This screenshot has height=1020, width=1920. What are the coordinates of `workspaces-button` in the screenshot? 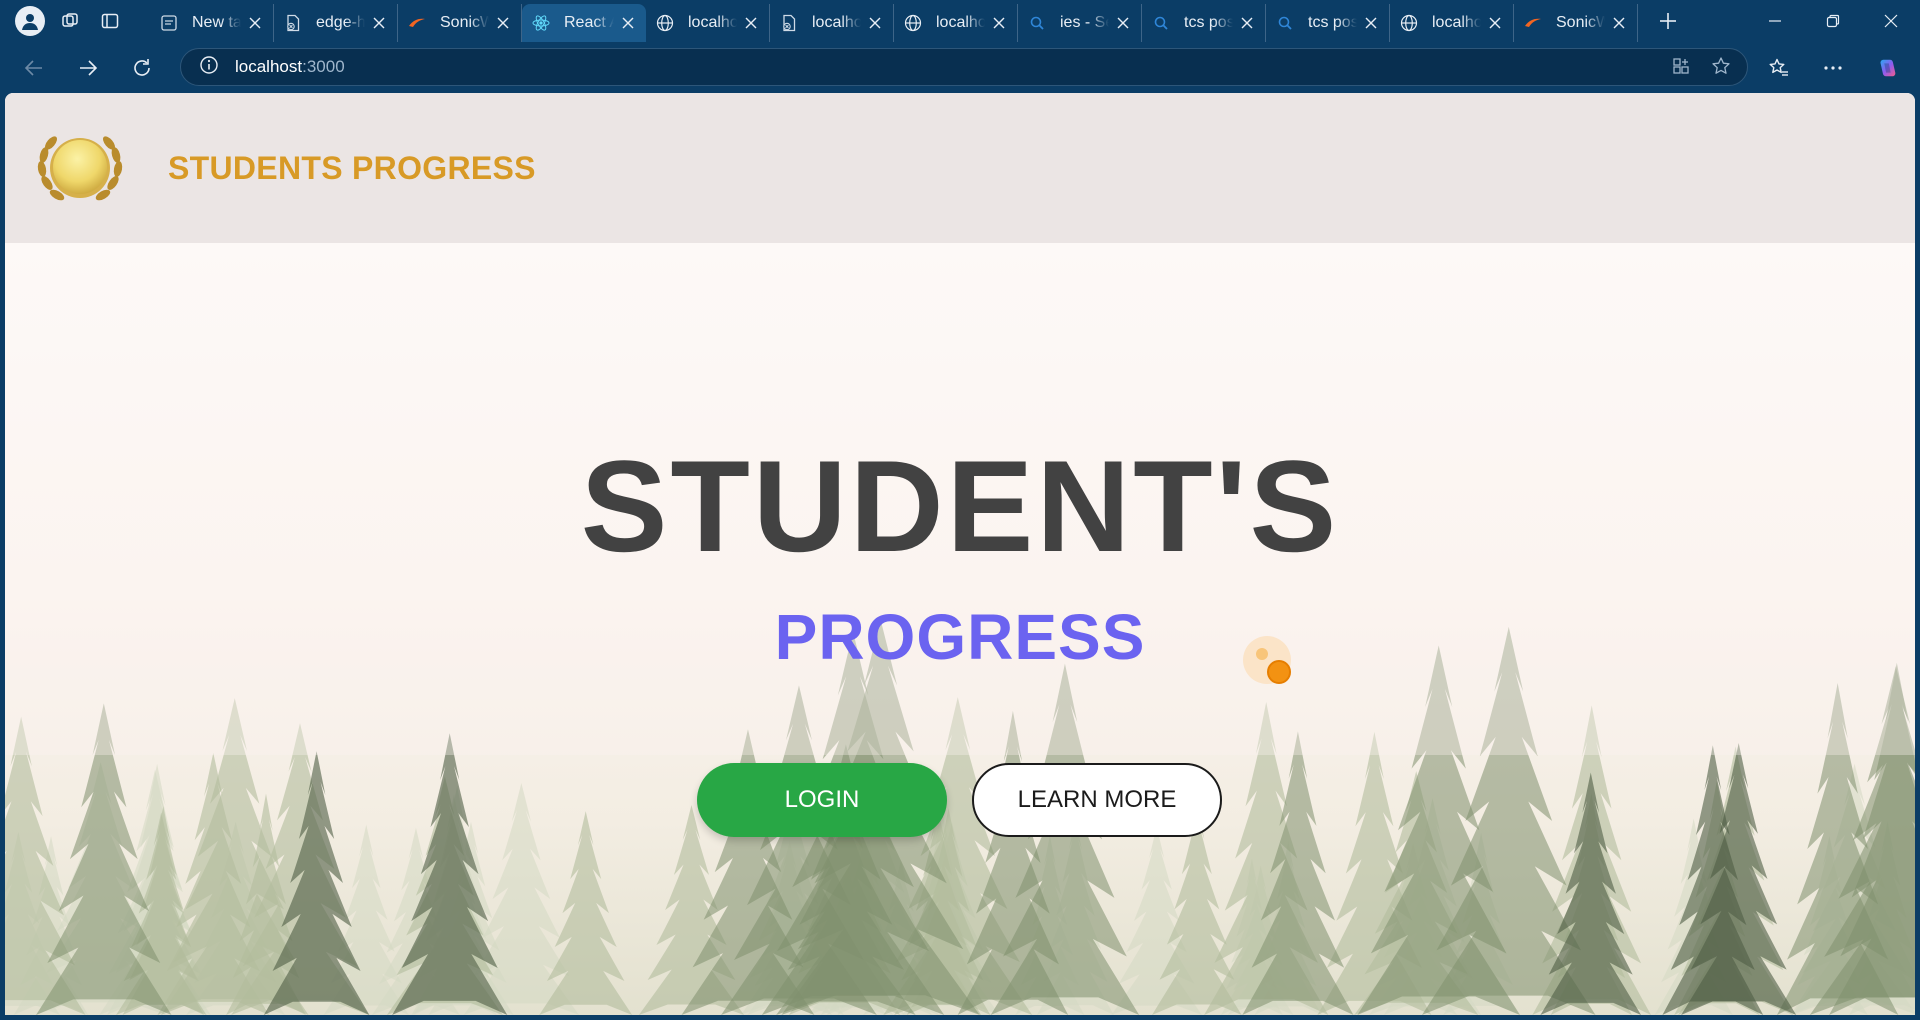 It's located at (70, 21).